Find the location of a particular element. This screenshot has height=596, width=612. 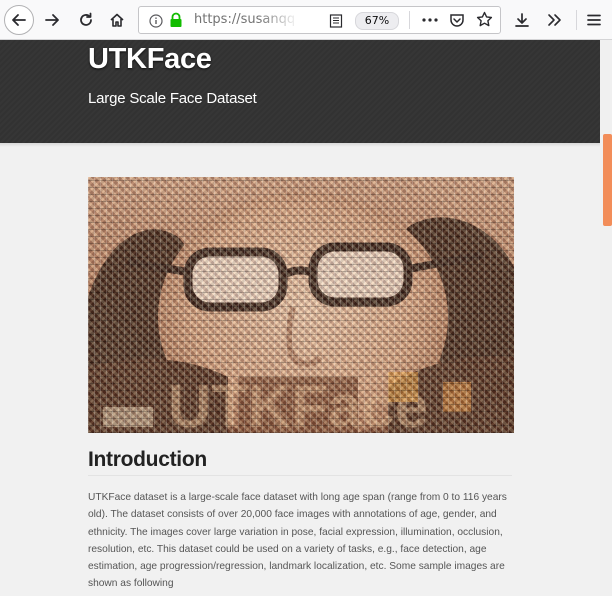

download-icon is located at coordinates (522, 20).